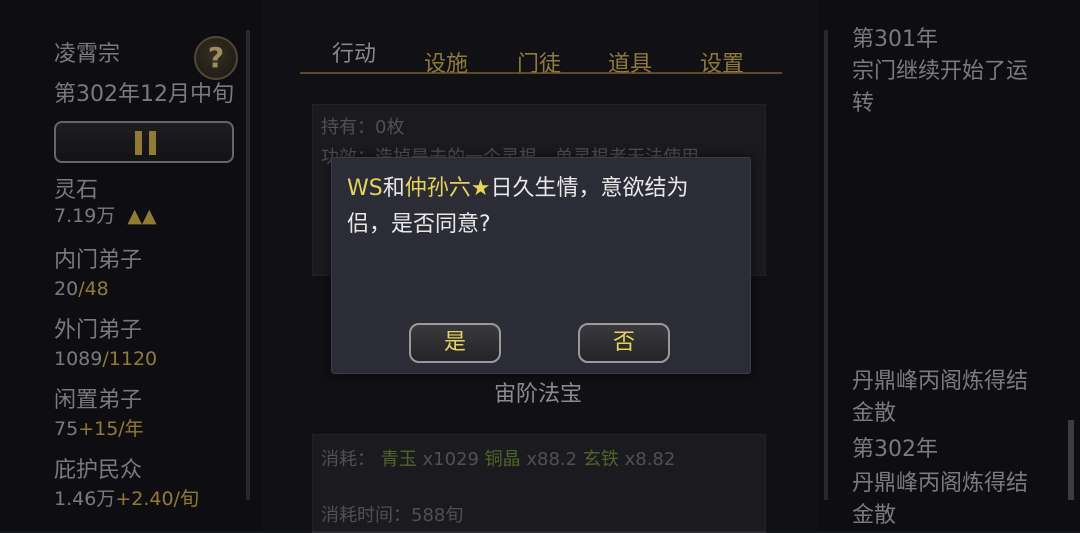 This screenshot has width=1080, height=533. What do you see at coordinates (365, 188) in the screenshot?
I see `disciple-name: WS` at bounding box center [365, 188].